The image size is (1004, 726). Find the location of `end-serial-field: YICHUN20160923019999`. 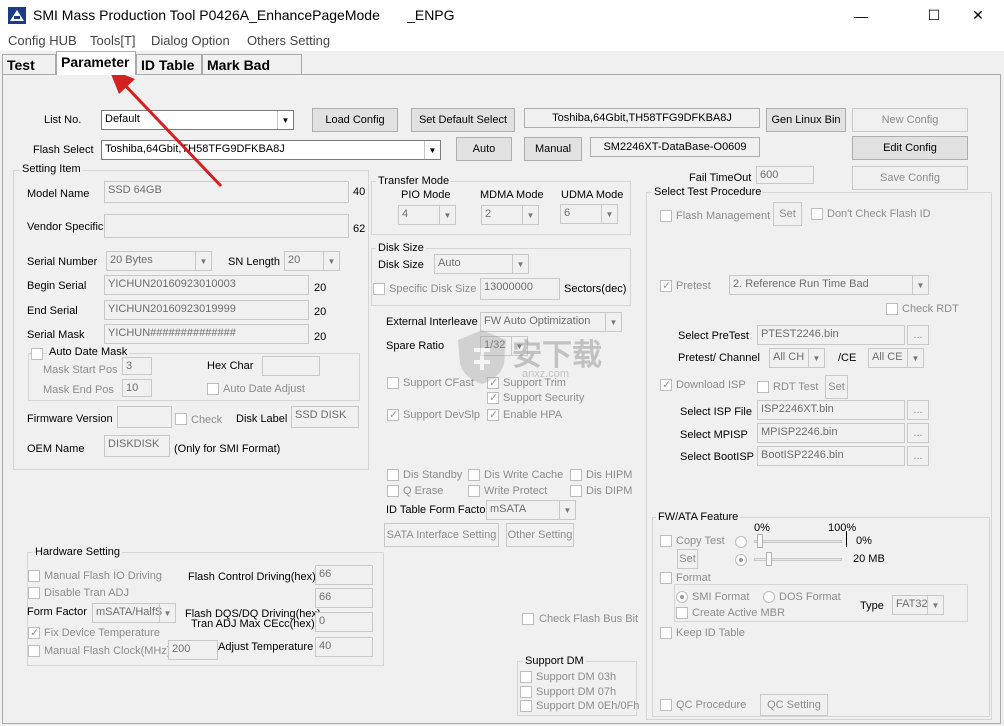

end-serial-field: YICHUN20160923019999 is located at coordinates (206, 310).